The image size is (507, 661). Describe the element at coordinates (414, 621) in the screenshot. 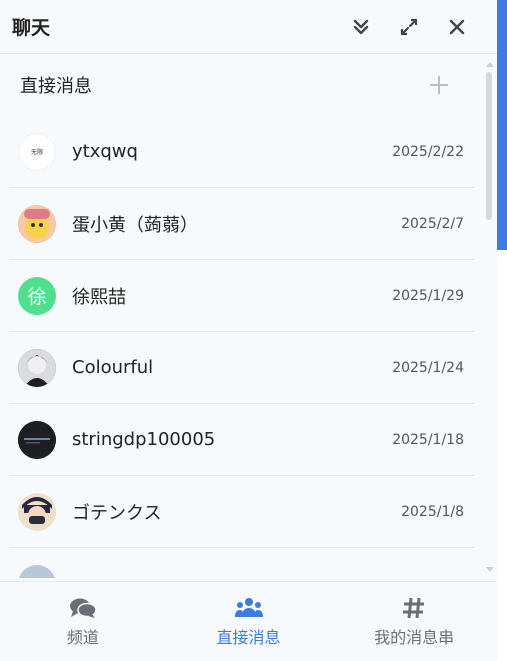

I see `nav-my-threads: 我的消息串` at that location.